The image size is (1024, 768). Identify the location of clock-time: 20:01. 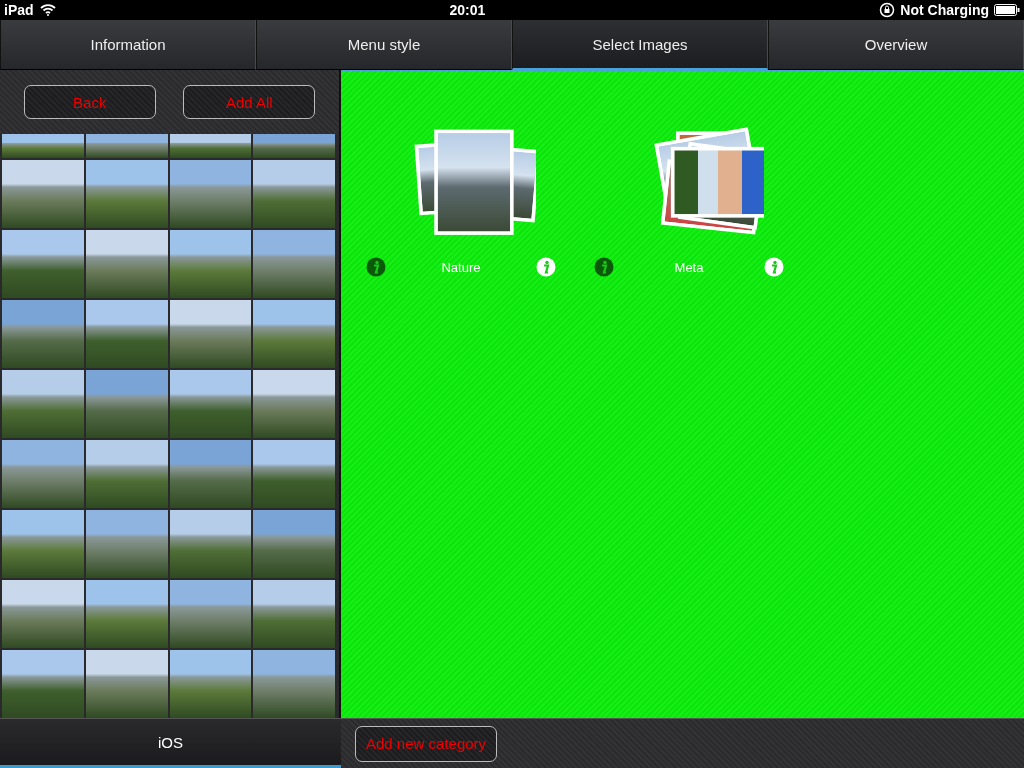
(467, 10).